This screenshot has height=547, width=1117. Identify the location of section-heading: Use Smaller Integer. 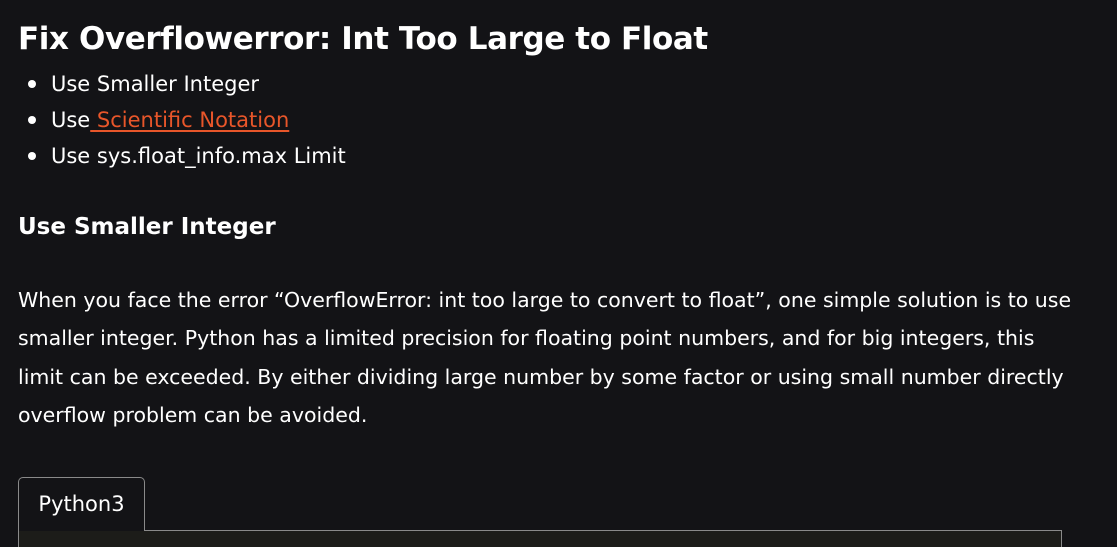
(147, 227).